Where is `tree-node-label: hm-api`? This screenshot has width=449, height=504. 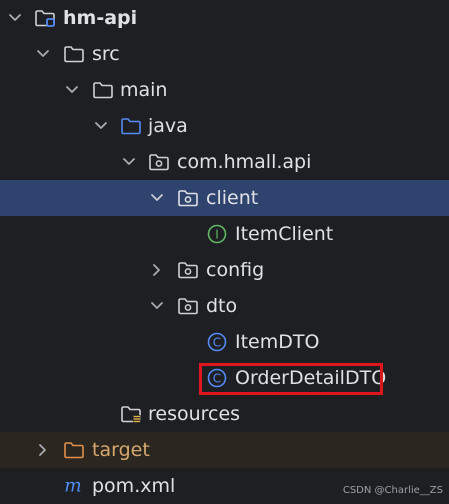 tree-node-label: hm-api is located at coordinates (100, 18).